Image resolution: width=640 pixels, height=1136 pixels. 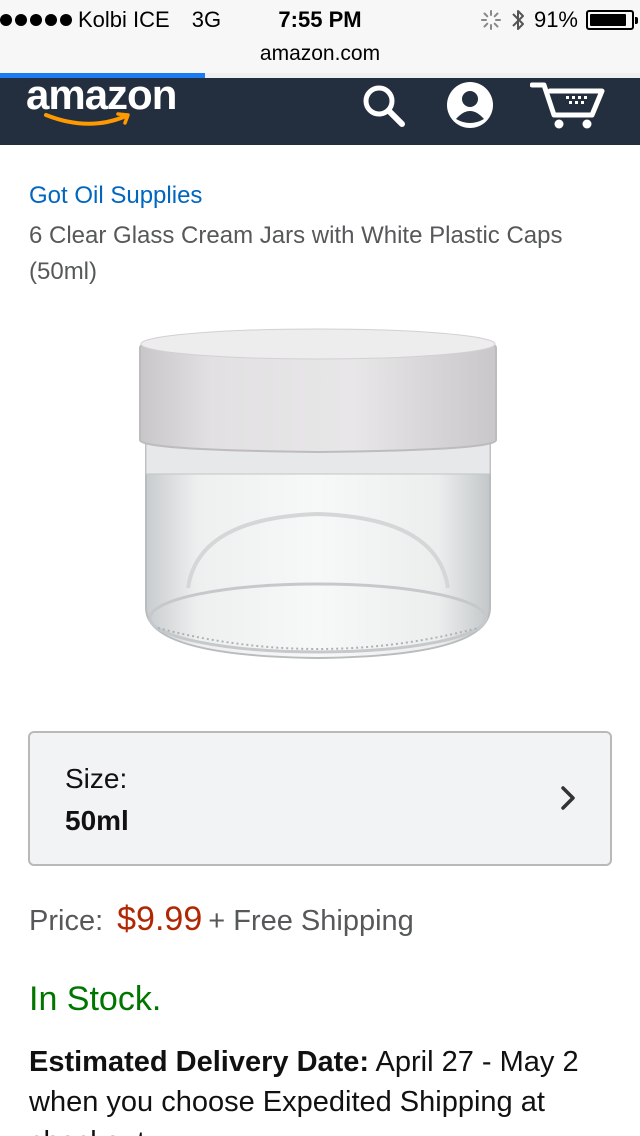 I want to click on bluetooth-icon, so click(x=518, y=20).